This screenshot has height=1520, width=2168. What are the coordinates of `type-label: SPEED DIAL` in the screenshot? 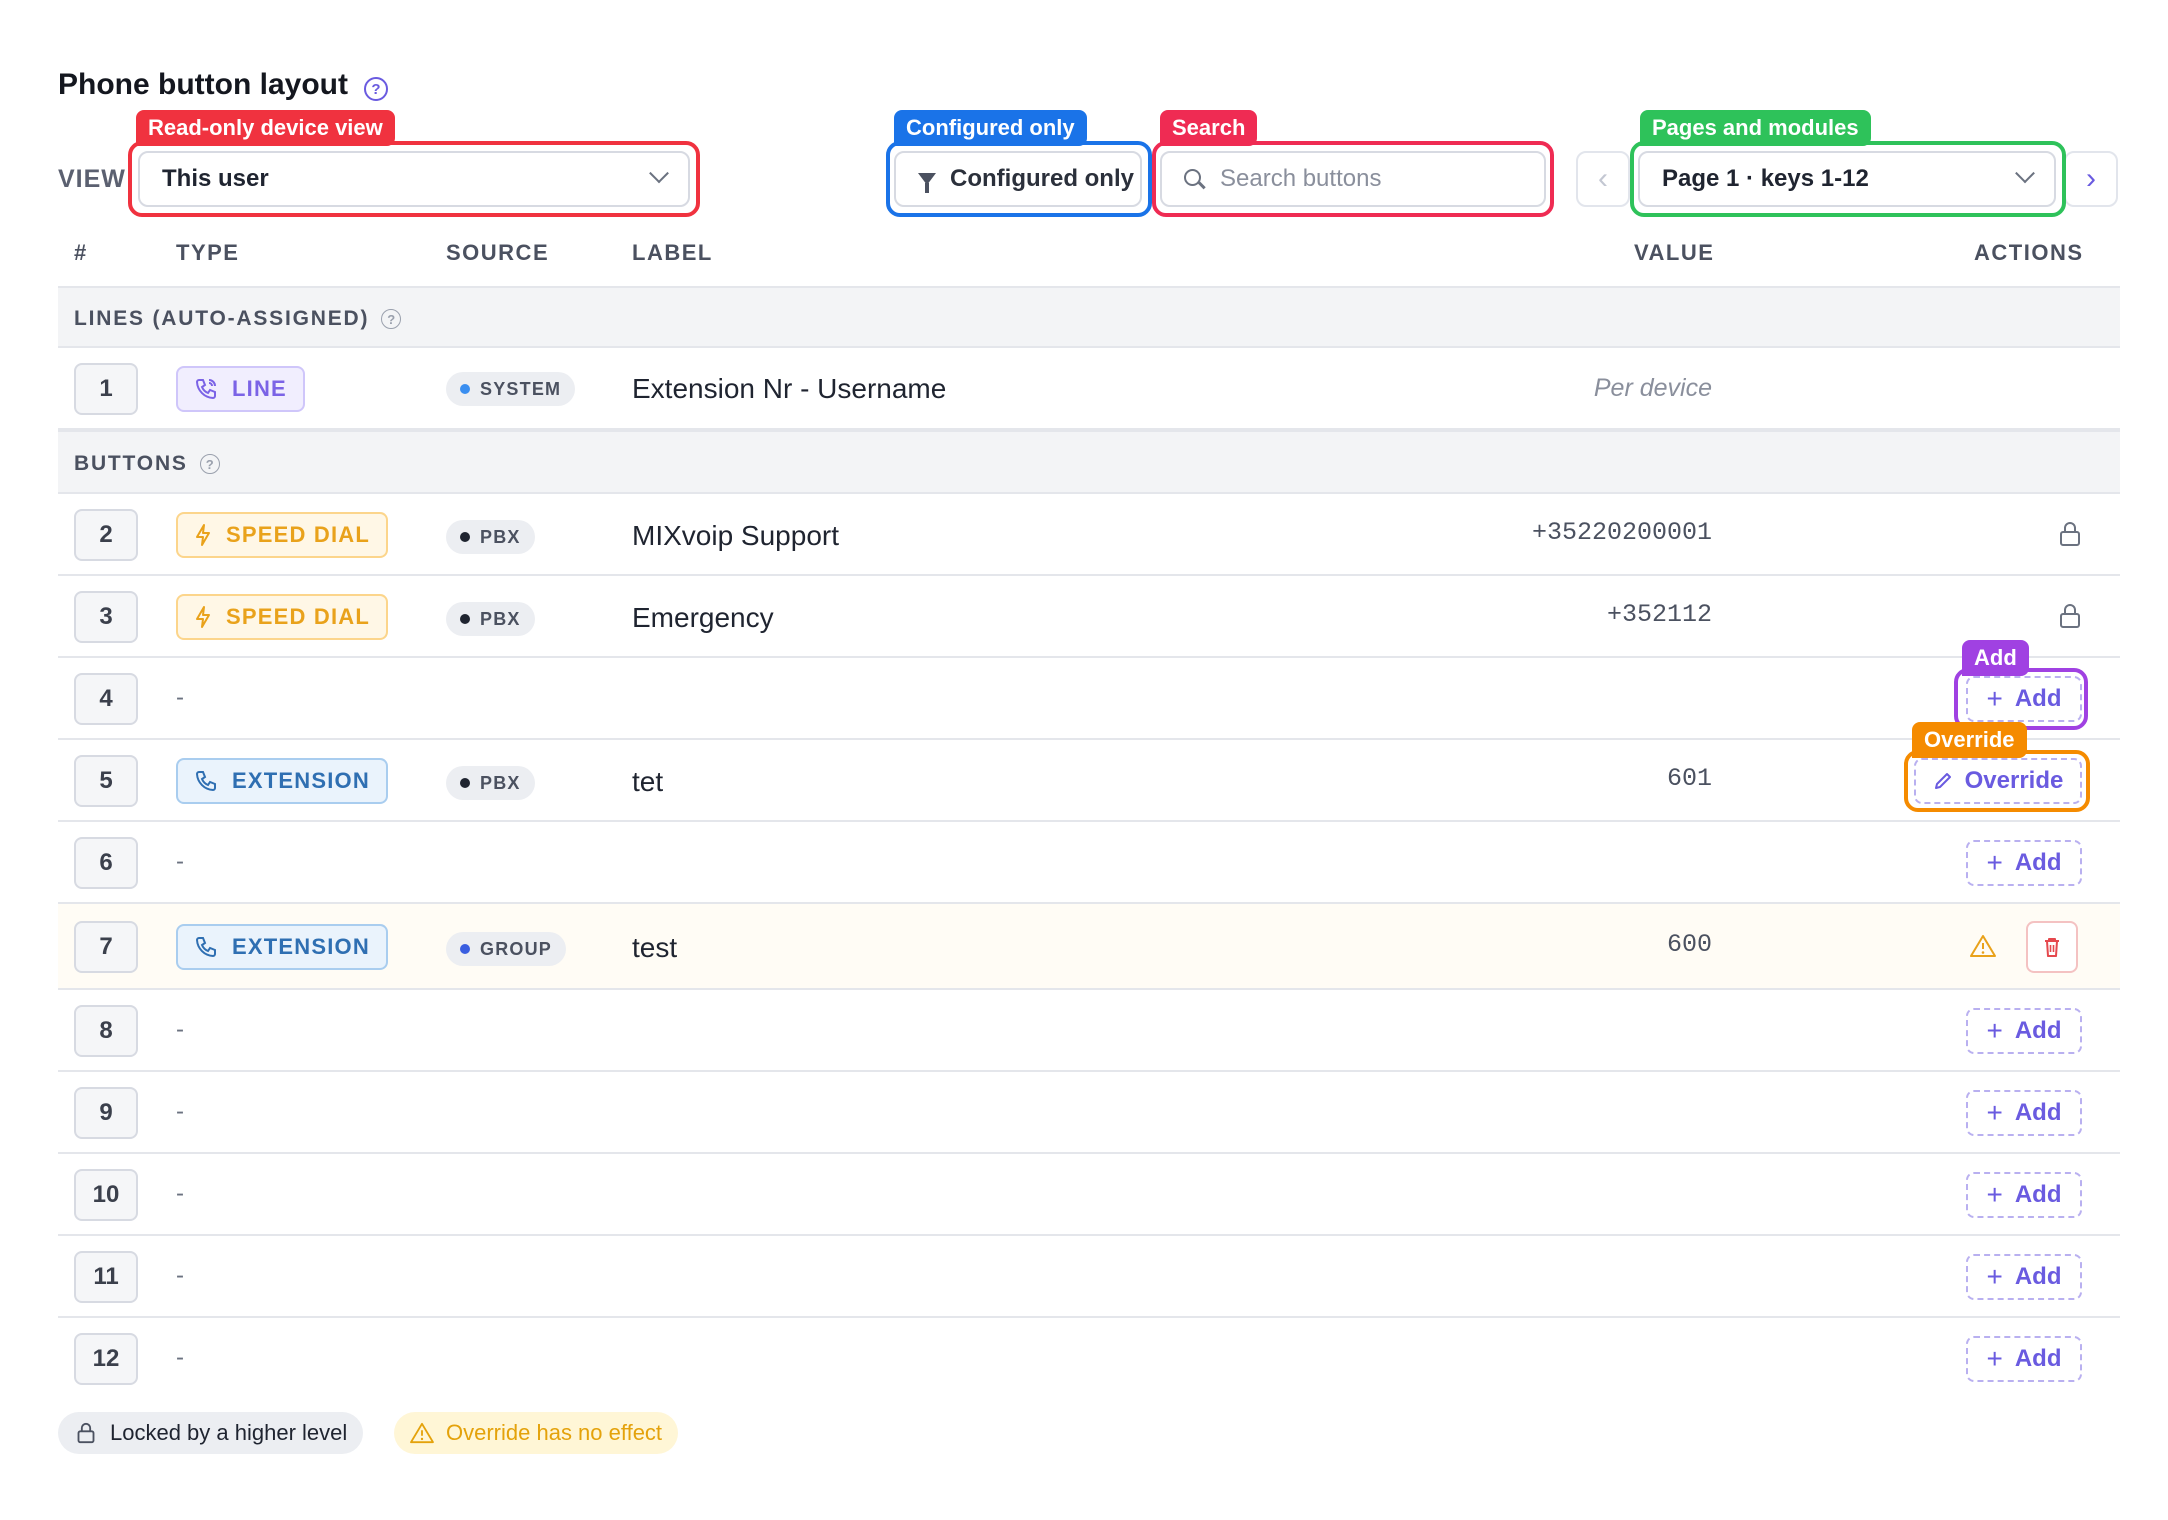 It's located at (298, 616).